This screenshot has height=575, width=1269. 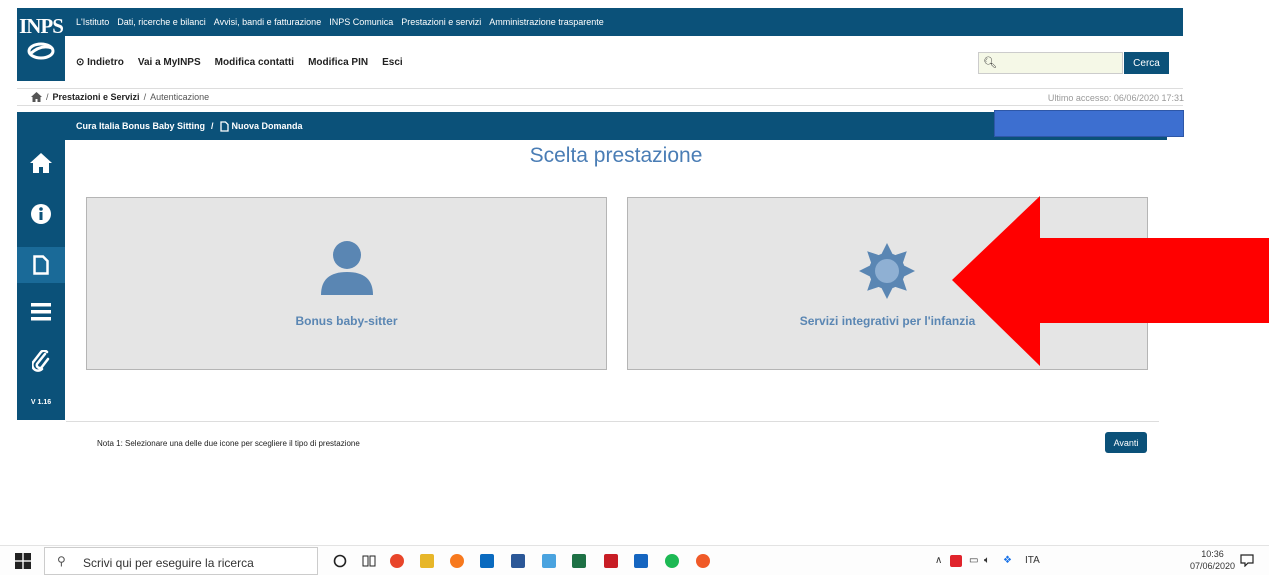 What do you see at coordinates (703, 561) in the screenshot?
I see `chrome-profile-icon` at bounding box center [703, 561].